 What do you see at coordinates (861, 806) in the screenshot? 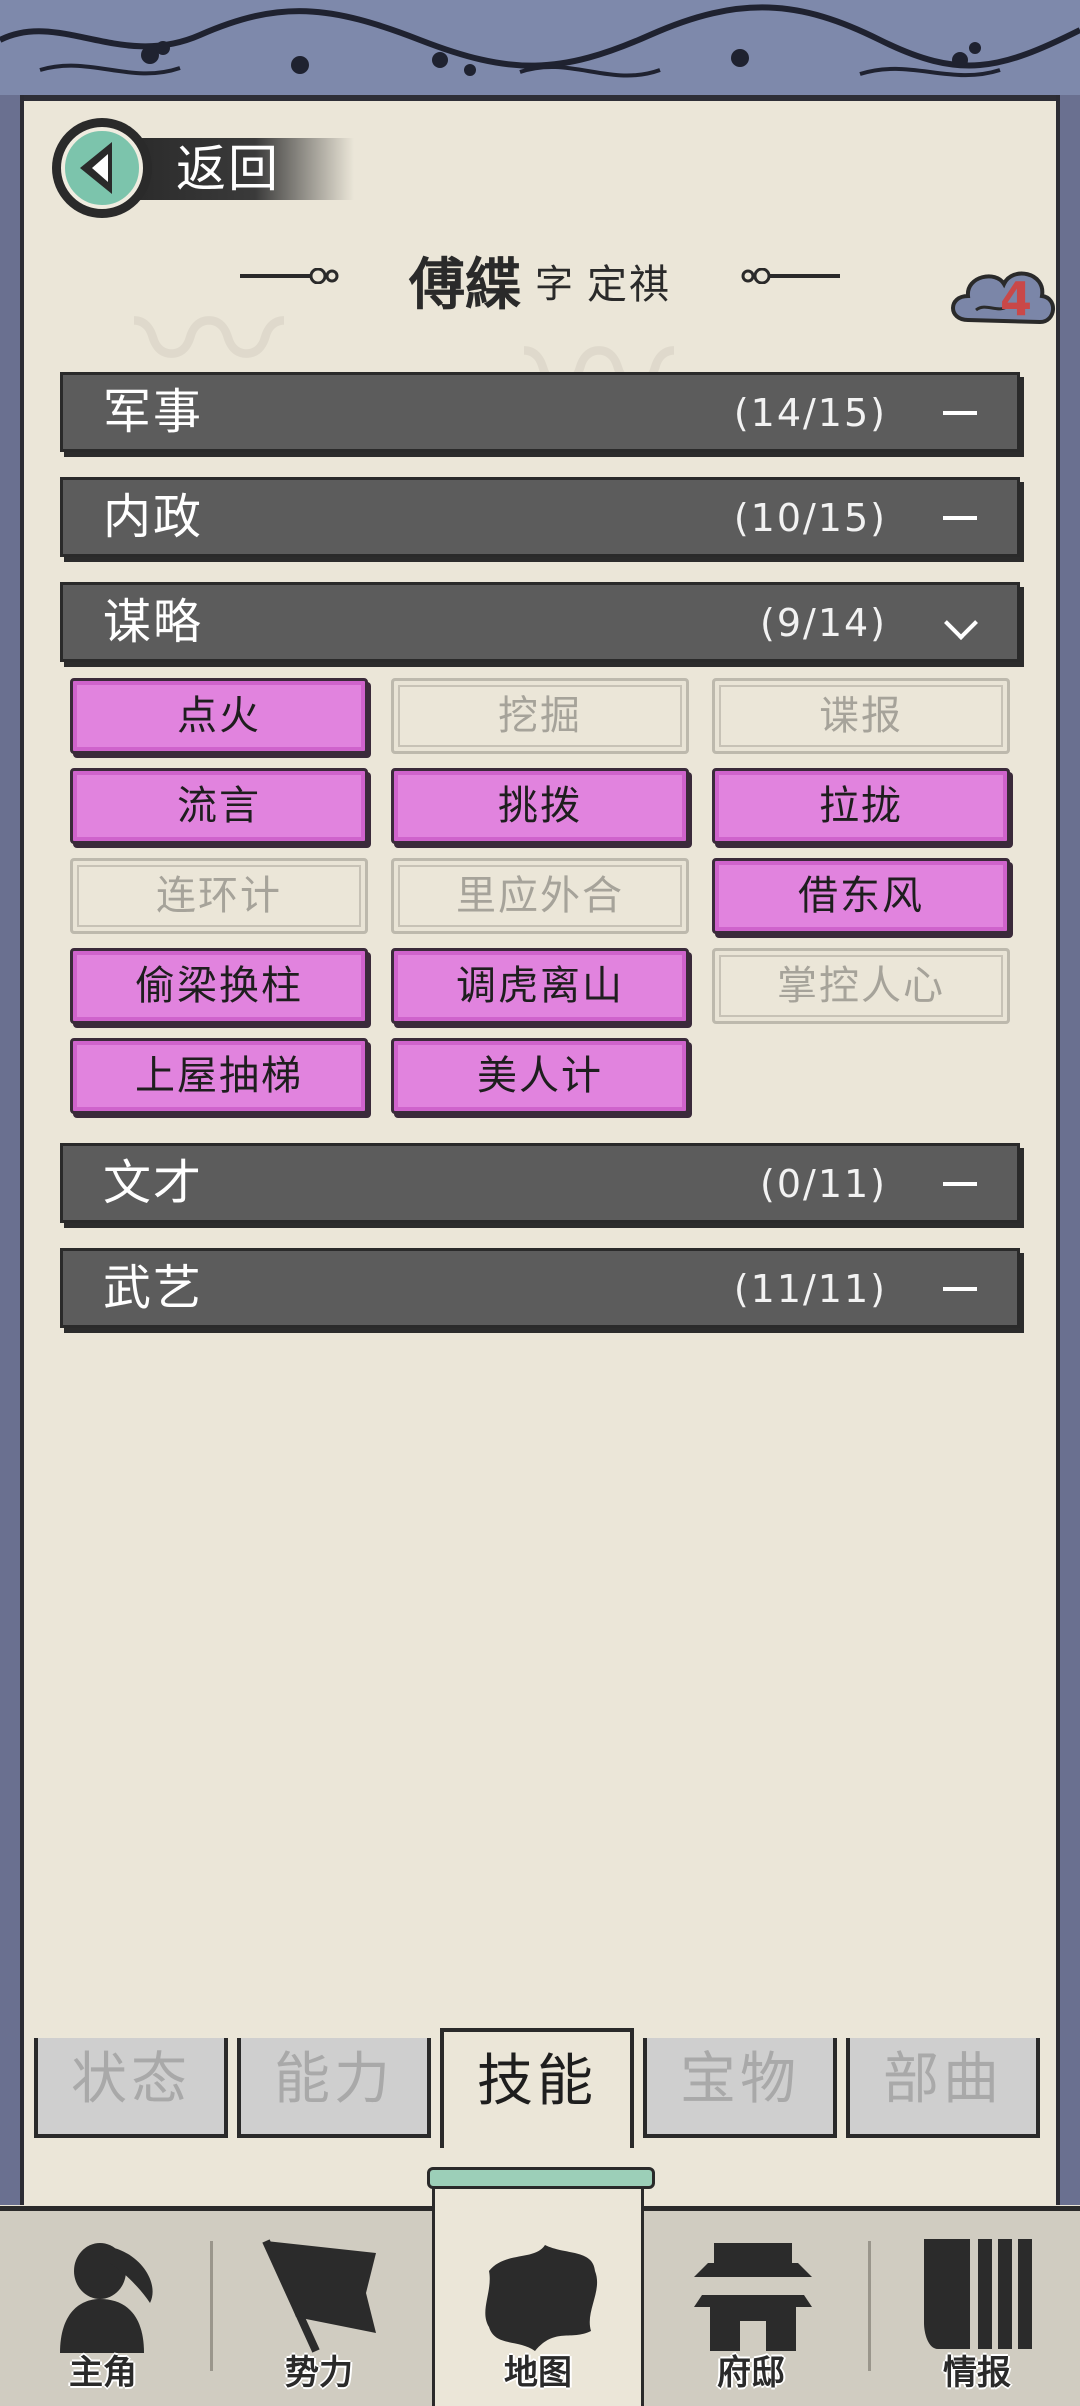
I see `skill-button: 拉拢` at bounding box center [861, 806].